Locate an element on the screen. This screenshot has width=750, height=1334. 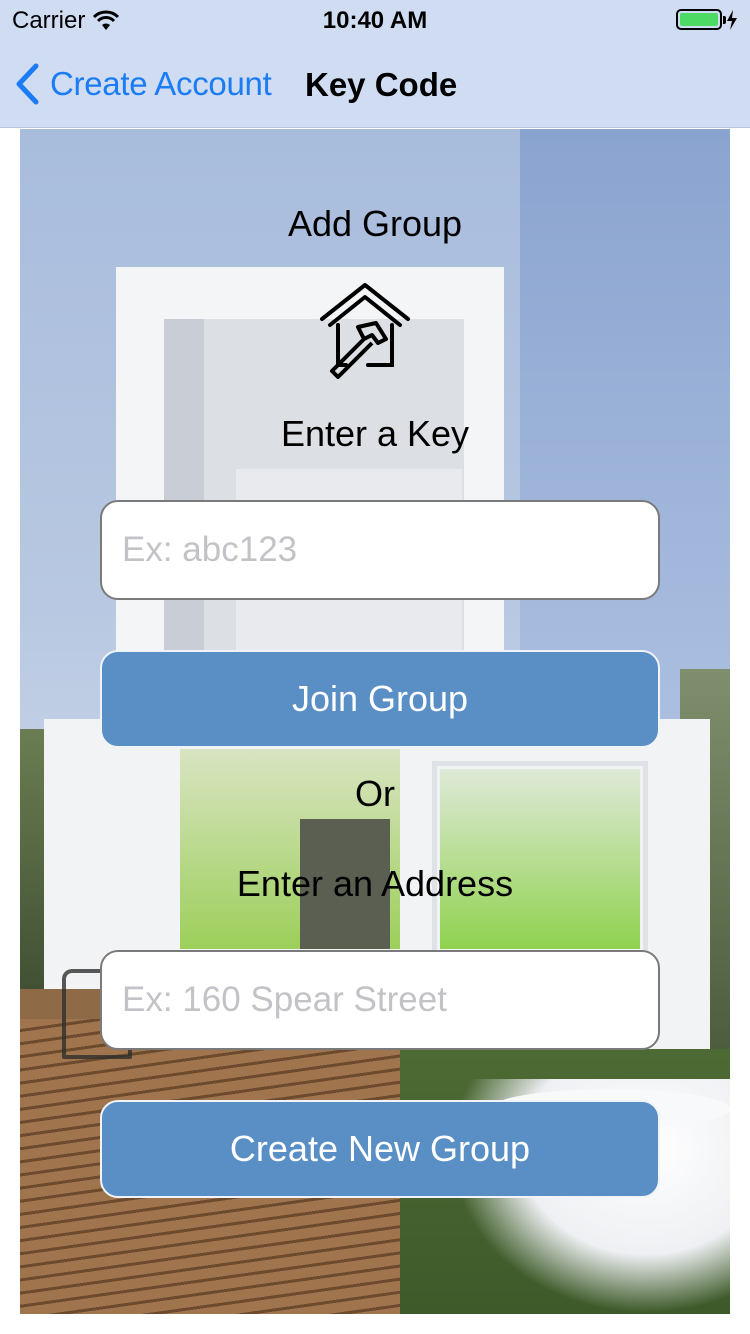
enter-address-label: Enter an Address is located at coordinates (375, 883).